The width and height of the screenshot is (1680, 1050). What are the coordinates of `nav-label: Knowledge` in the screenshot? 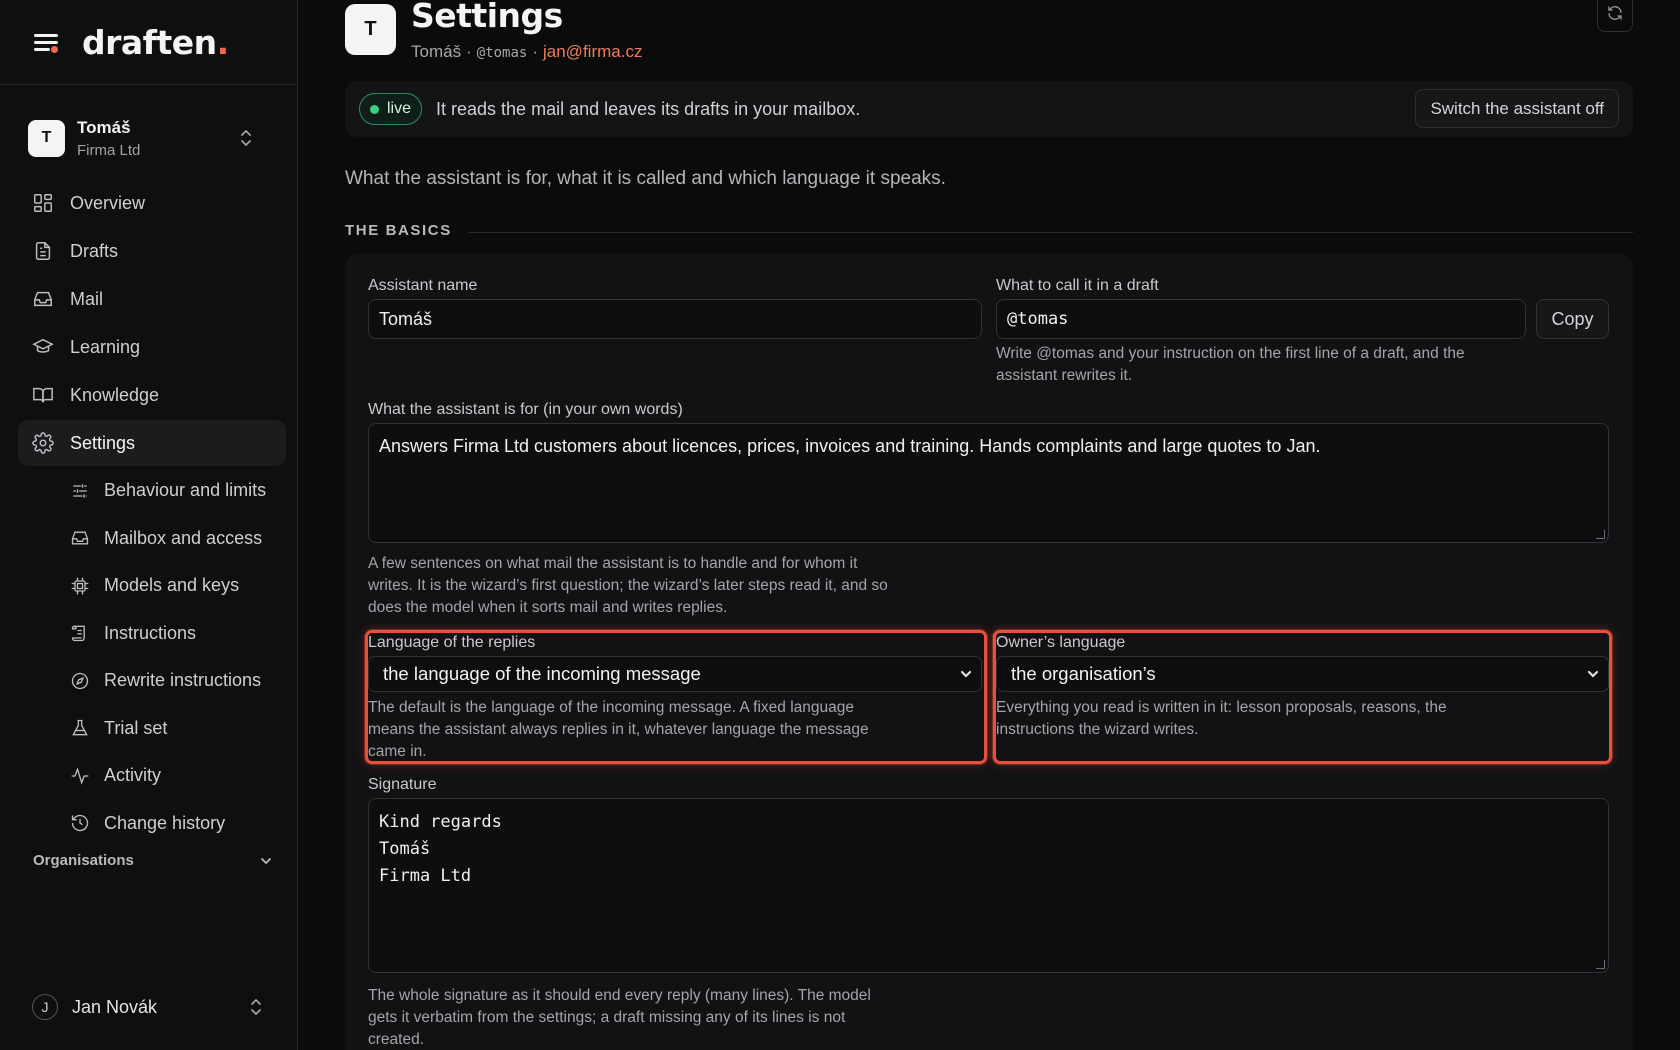 It's located at (115, 394).